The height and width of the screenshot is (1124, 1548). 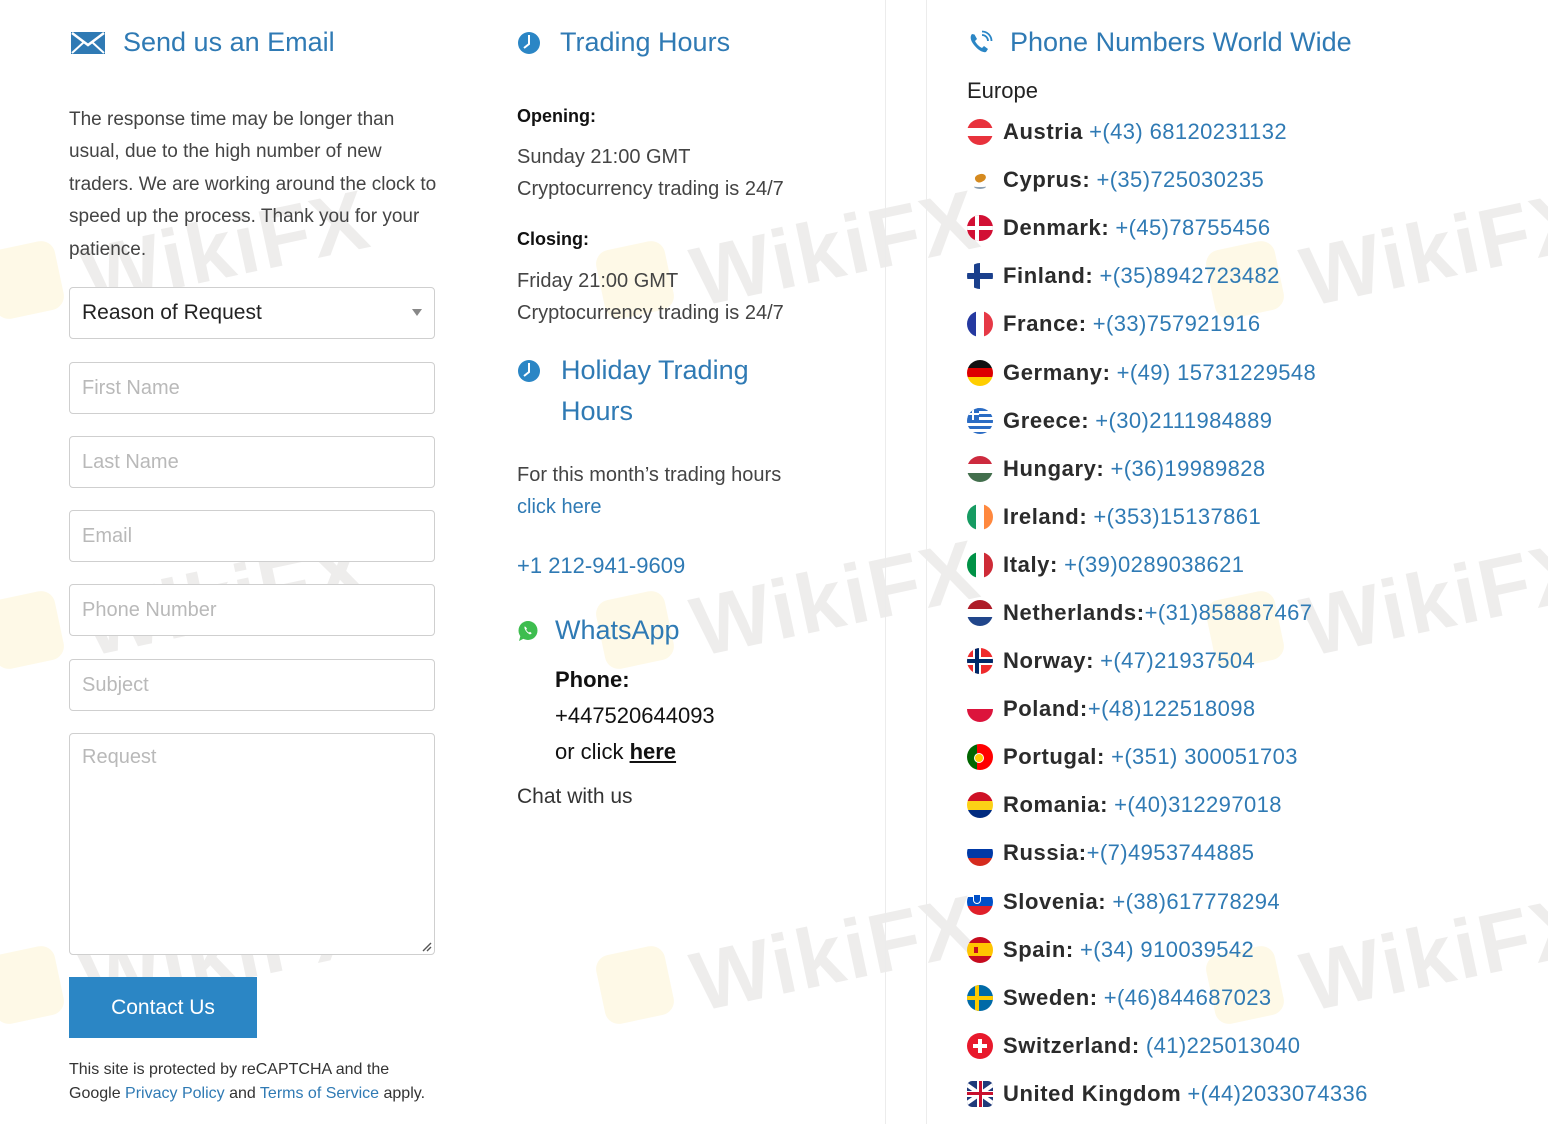 What do you see at coordinates (980, 228) in the screenshot?
I see `denmark-flag-icon` at bounding box center [980, 228].